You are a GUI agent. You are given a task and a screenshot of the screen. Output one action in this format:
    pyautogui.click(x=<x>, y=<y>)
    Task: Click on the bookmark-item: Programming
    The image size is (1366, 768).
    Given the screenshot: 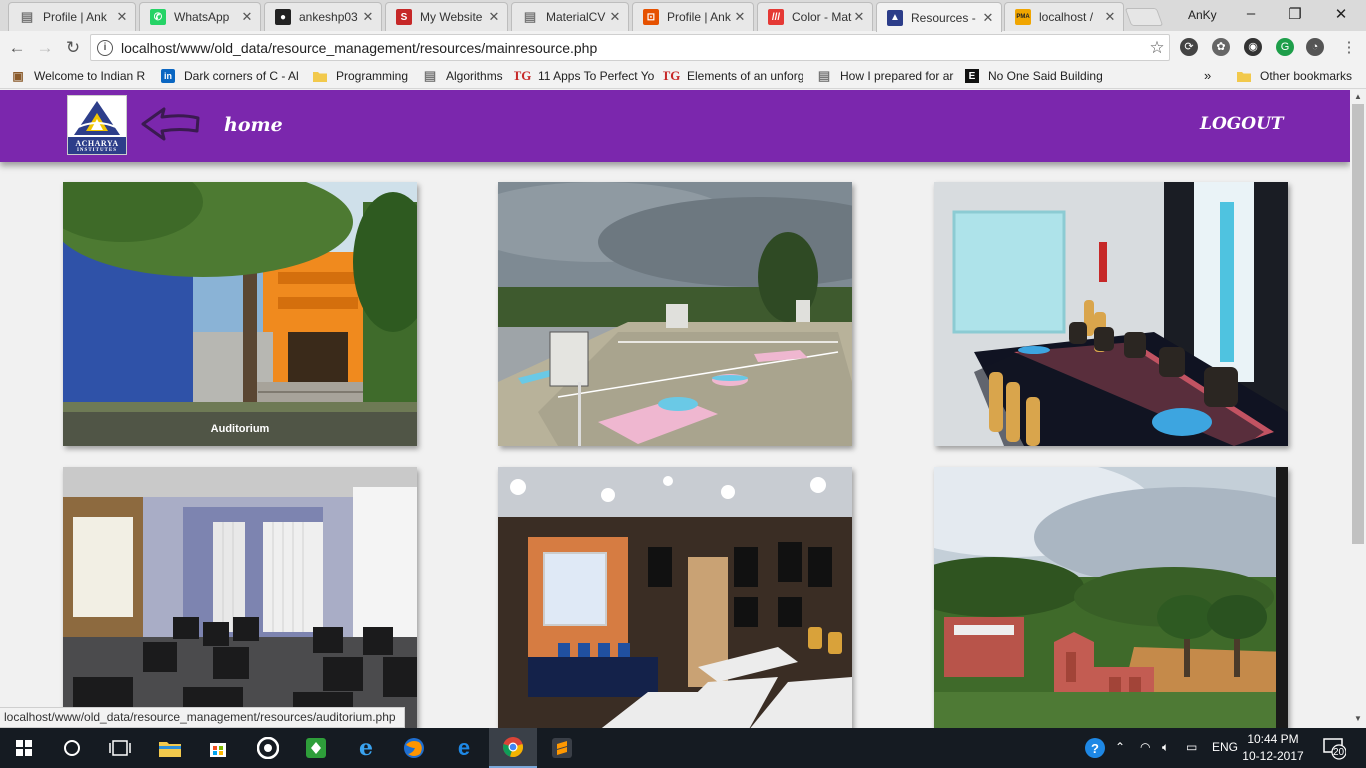 What is the action you would take?
    pyautogui.click(x=362, y=76)
    